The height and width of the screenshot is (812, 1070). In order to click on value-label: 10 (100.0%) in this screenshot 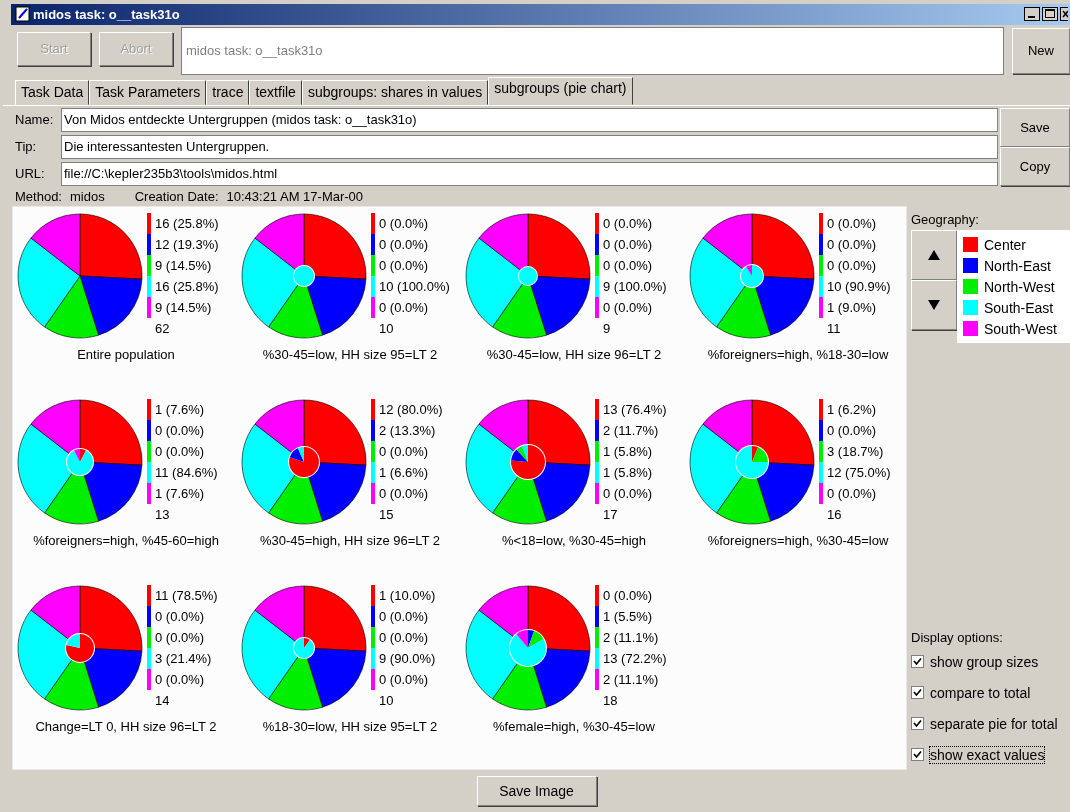, I will do `click(414, 287)`.